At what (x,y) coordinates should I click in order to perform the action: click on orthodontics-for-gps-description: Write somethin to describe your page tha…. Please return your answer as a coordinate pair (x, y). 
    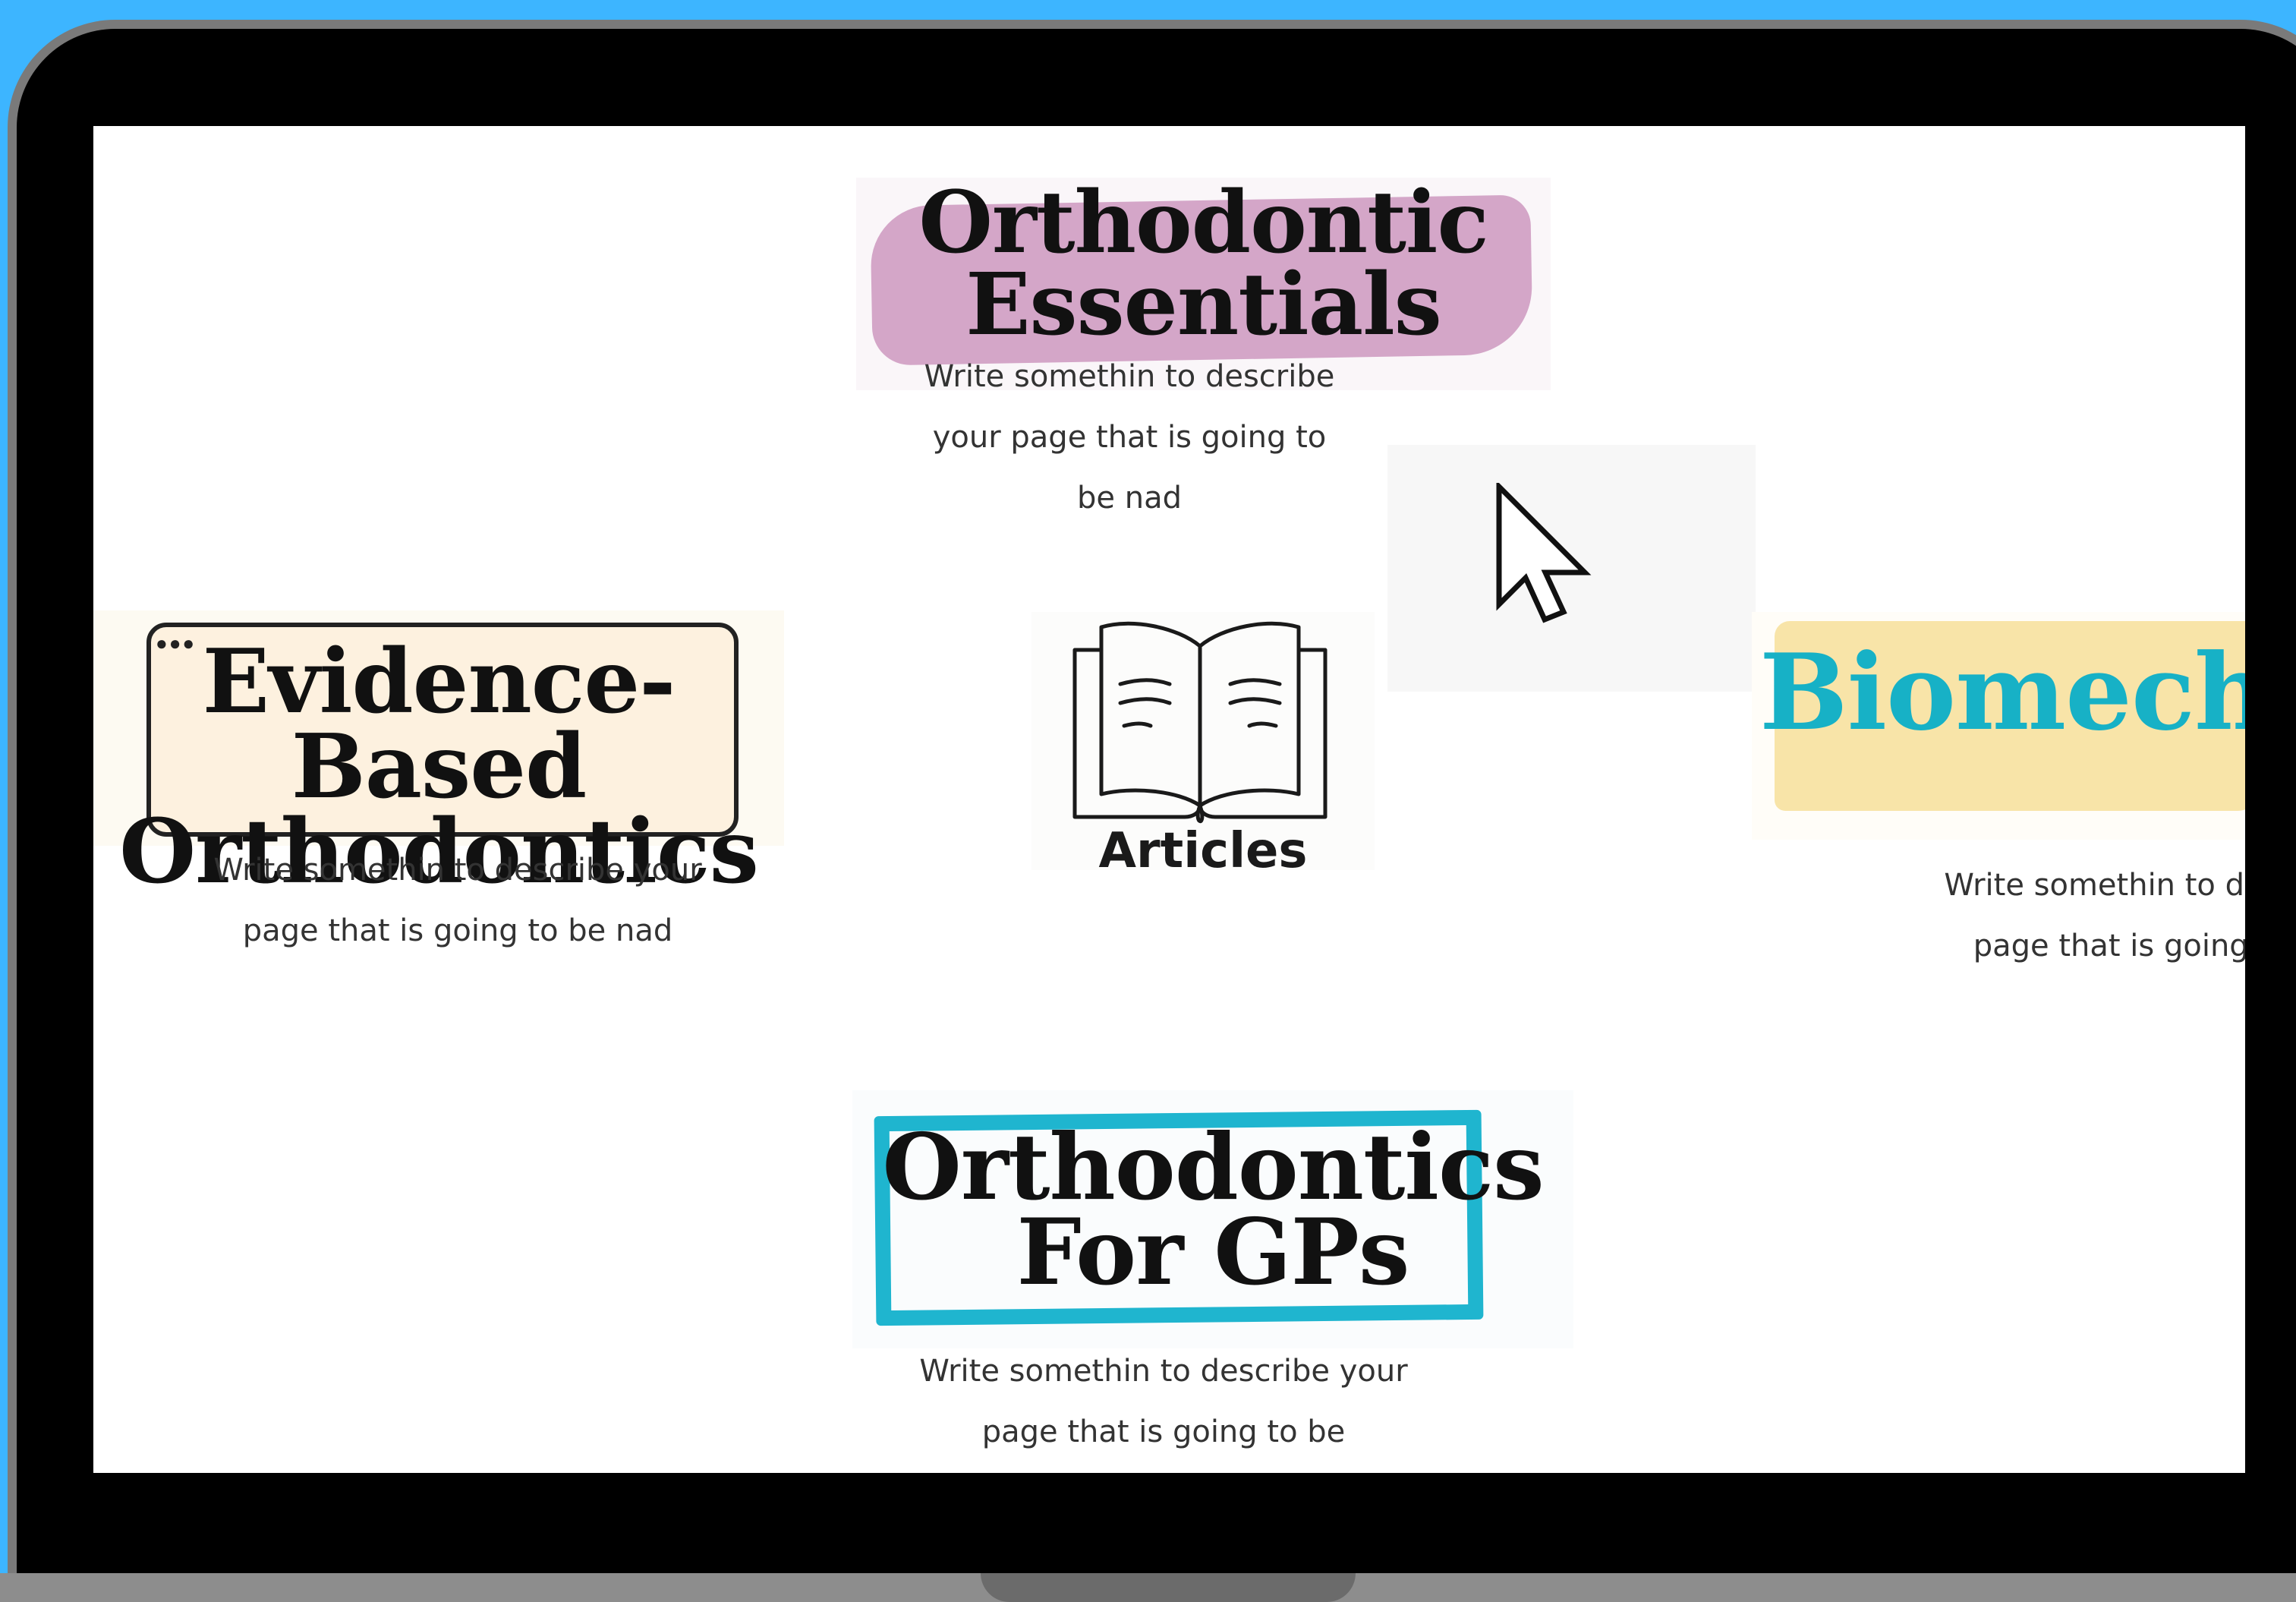
    Looking at the image, I should click on (1163, 1401).